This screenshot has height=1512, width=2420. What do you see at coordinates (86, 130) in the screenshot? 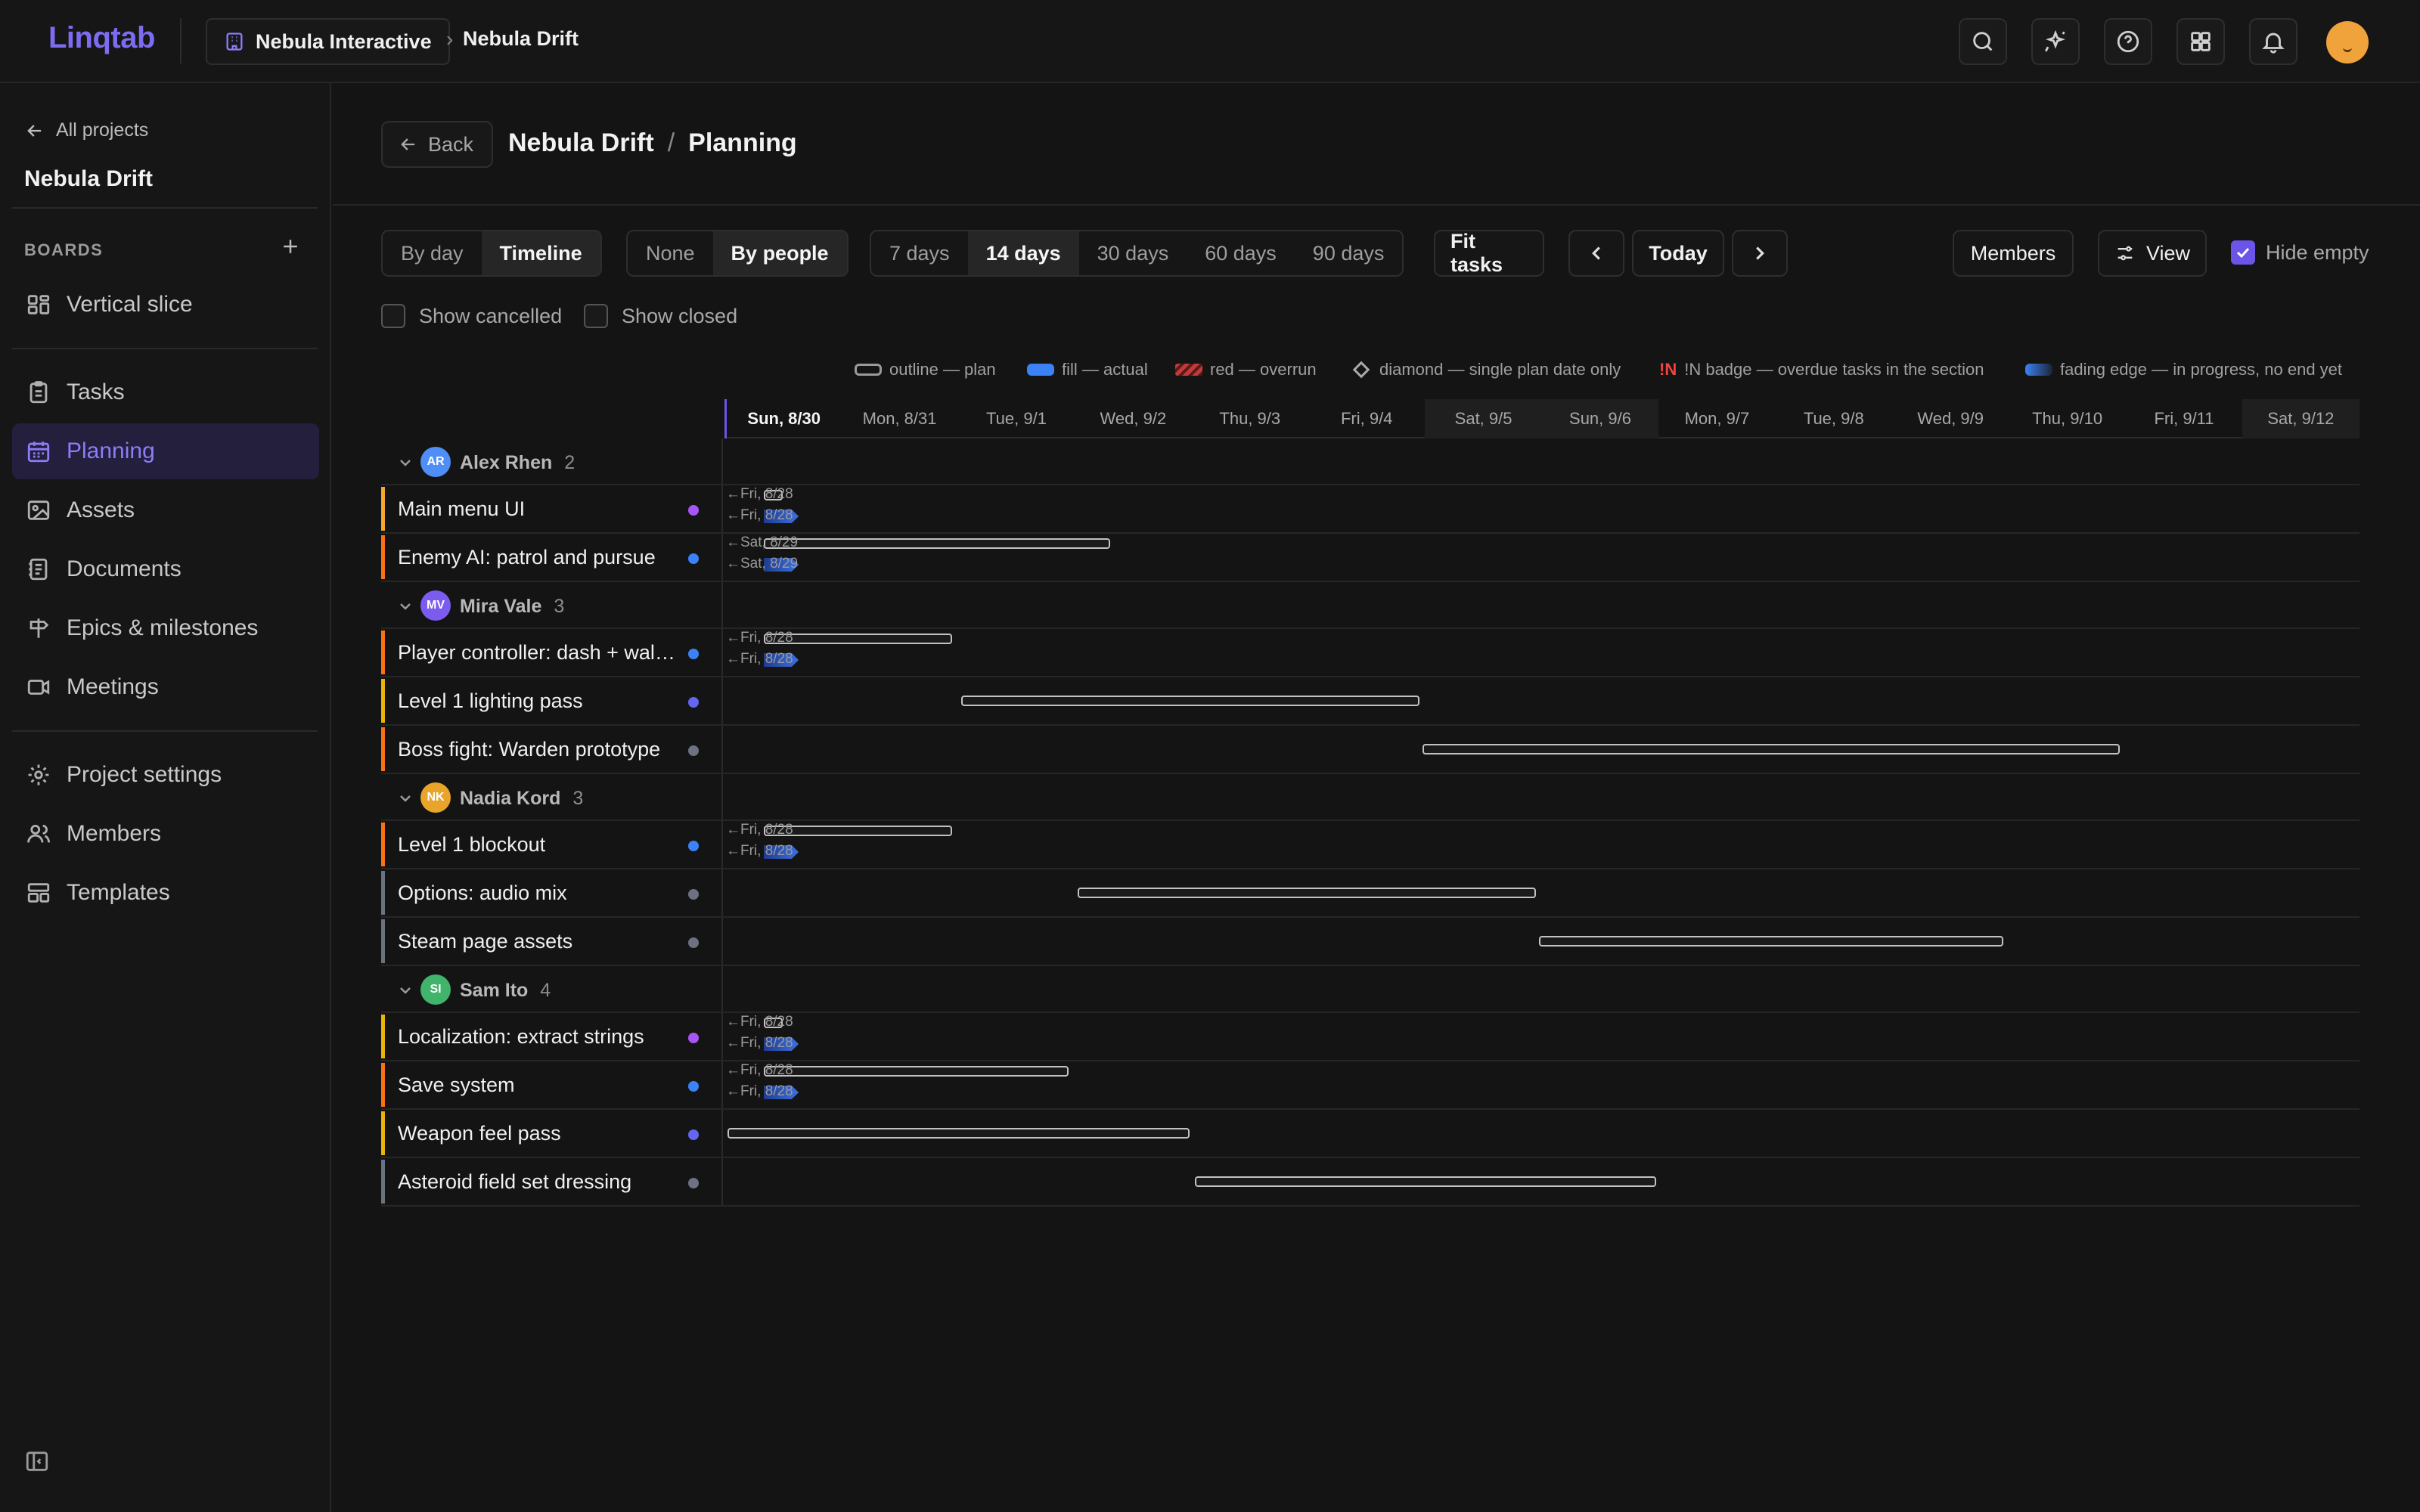
I see `all-projects-link: All projects` at bounding box center [86, 130].